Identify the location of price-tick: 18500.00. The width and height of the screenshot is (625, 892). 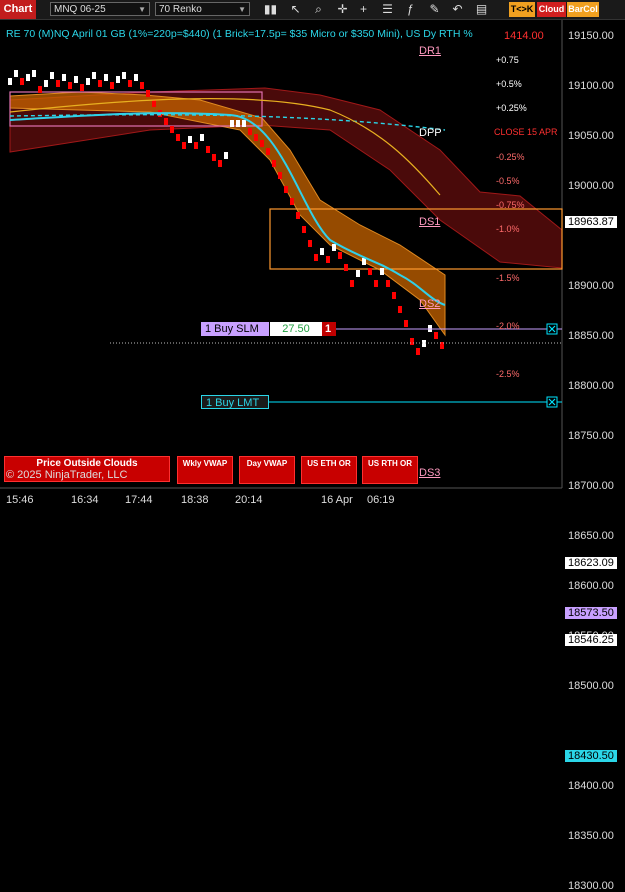
(591, 686).